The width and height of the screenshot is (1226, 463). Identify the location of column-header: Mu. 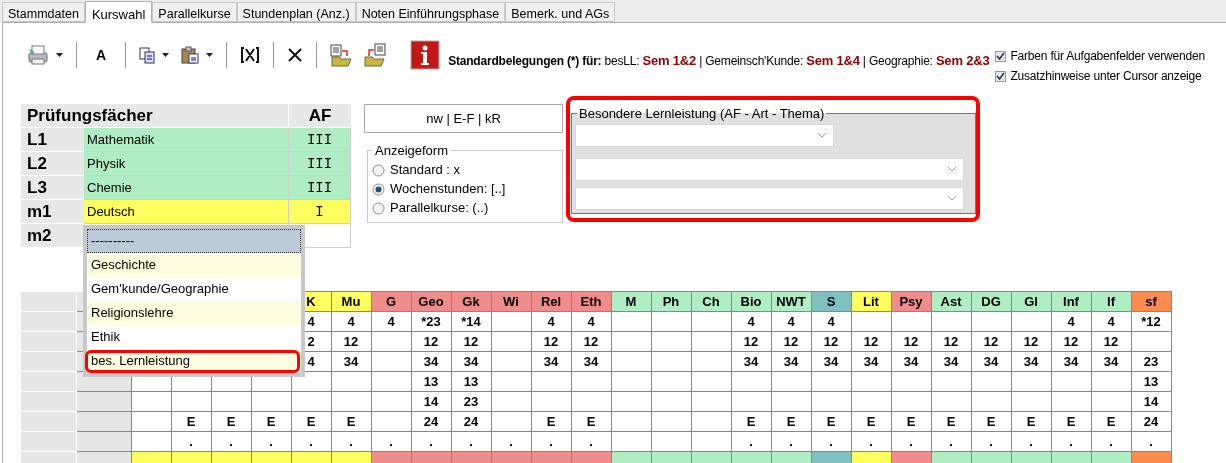
(351, 301).